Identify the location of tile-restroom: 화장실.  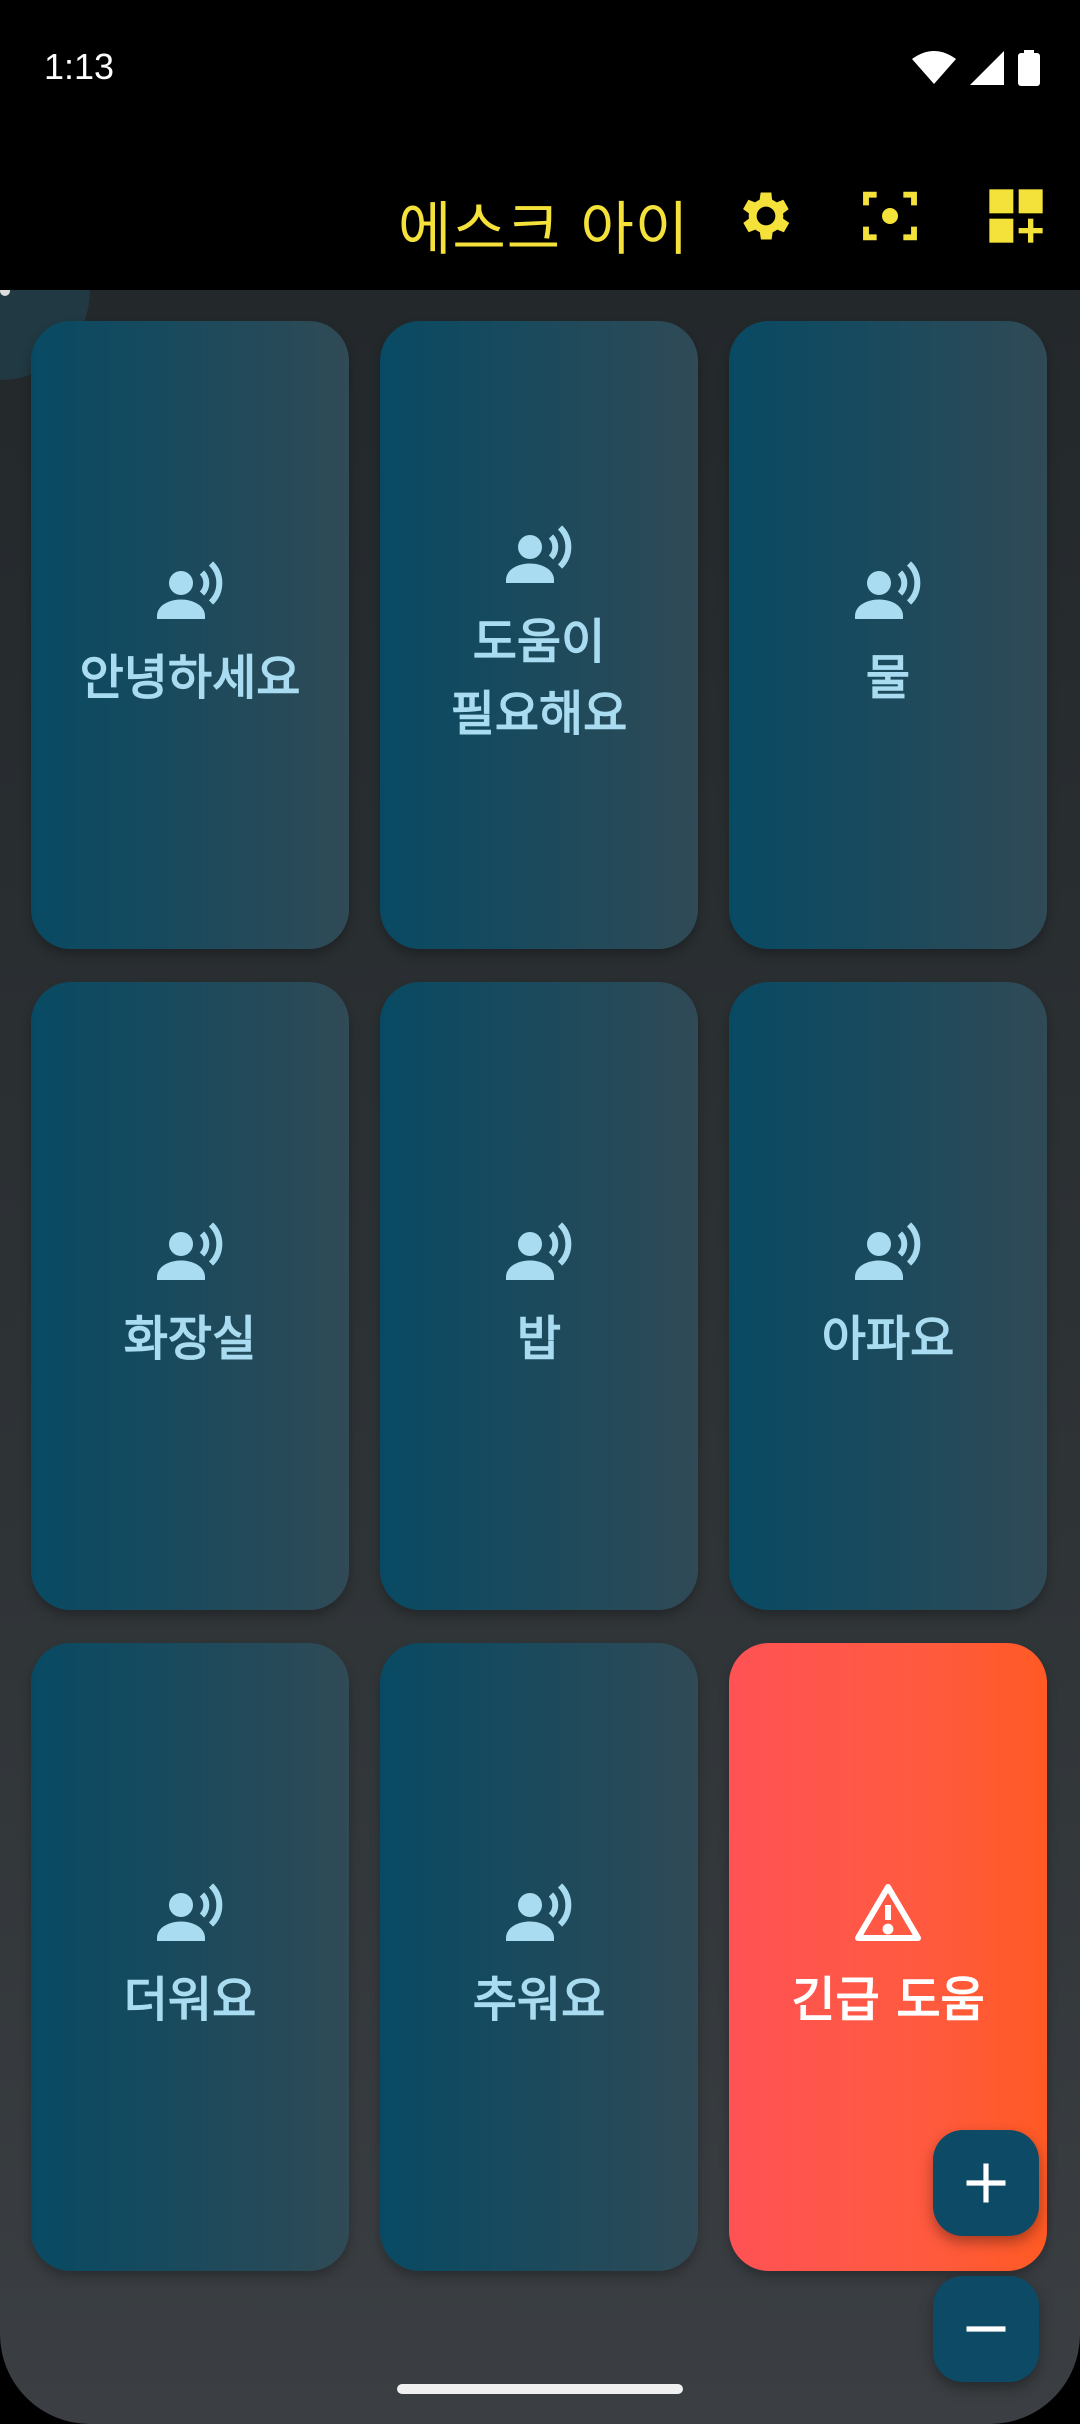
(190, 1296).